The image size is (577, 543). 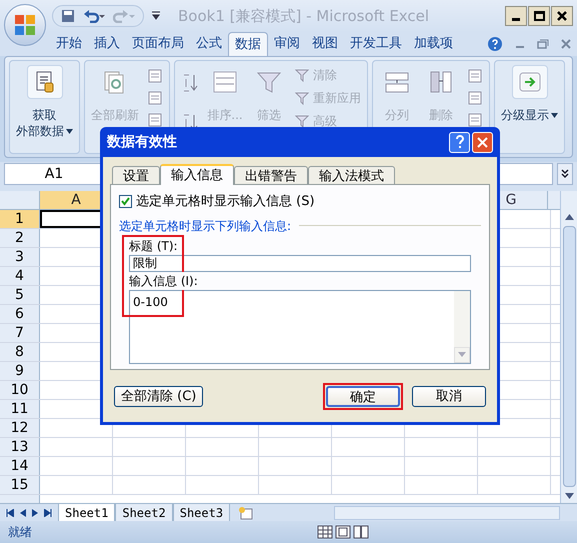 What do you see at coordinates (343, 532) in the screenshot?
I see `page-layout-icon` at bounding box center [343, 532].